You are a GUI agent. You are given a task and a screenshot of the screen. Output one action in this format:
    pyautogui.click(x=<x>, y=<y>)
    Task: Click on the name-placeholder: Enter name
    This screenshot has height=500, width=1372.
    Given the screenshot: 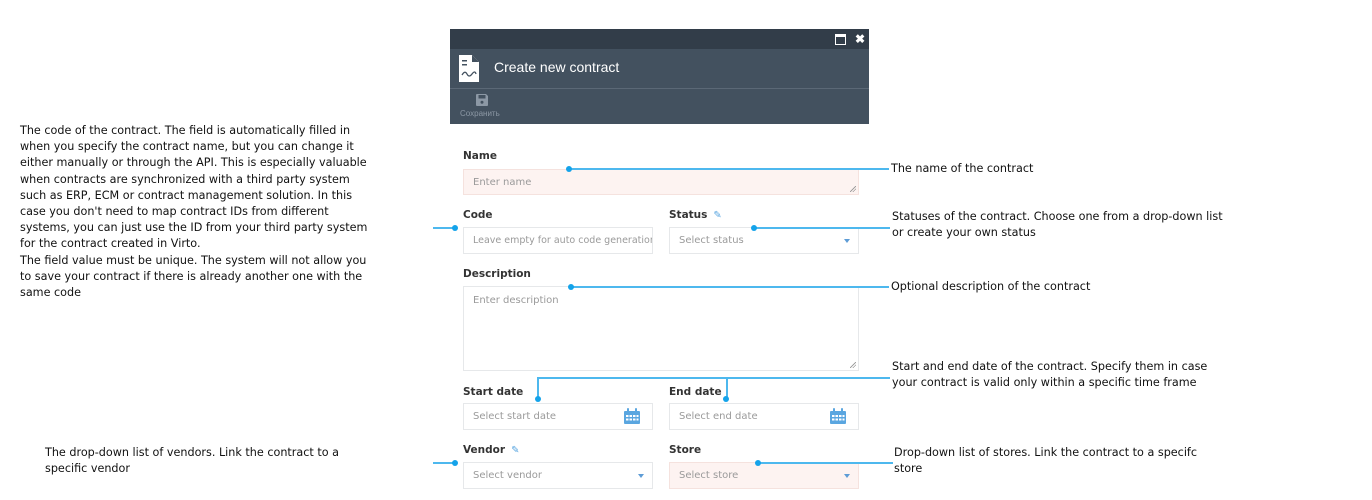 What is the action you would take?
    pyautogui.click(x=502, y=182)
    